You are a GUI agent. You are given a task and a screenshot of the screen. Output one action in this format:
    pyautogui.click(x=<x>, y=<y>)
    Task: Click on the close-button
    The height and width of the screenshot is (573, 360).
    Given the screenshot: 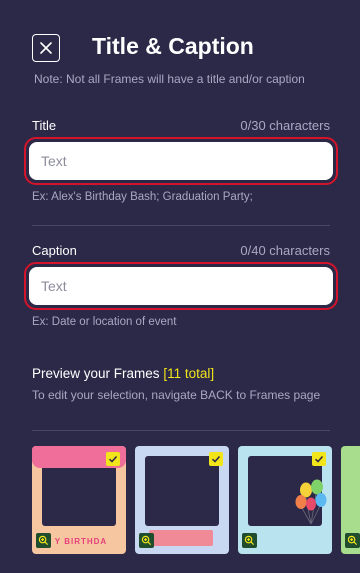 What is the action you would take?
    pyautogui.click(x=46, y=48)
    